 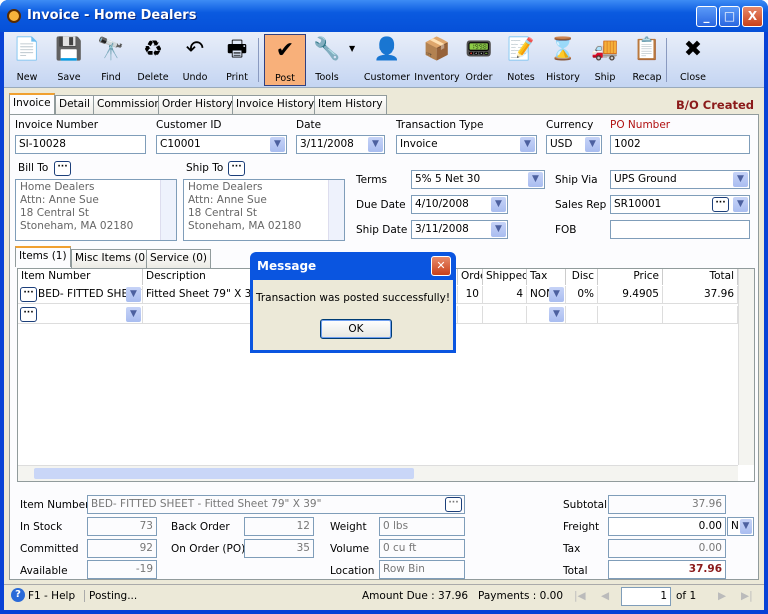 I want to click on cell-price, so click(x=630, y=315).